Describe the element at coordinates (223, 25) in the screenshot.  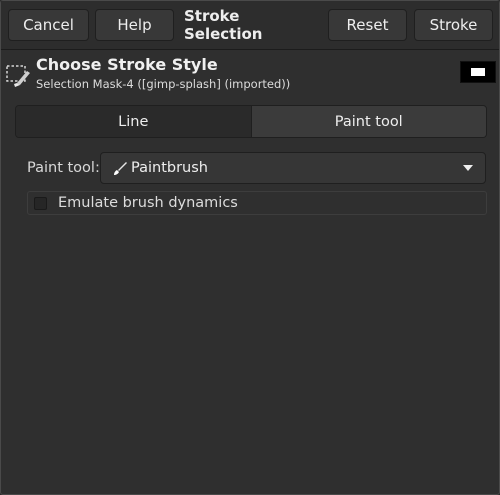
I see `dialog-title: Stroke Selection` at that location.